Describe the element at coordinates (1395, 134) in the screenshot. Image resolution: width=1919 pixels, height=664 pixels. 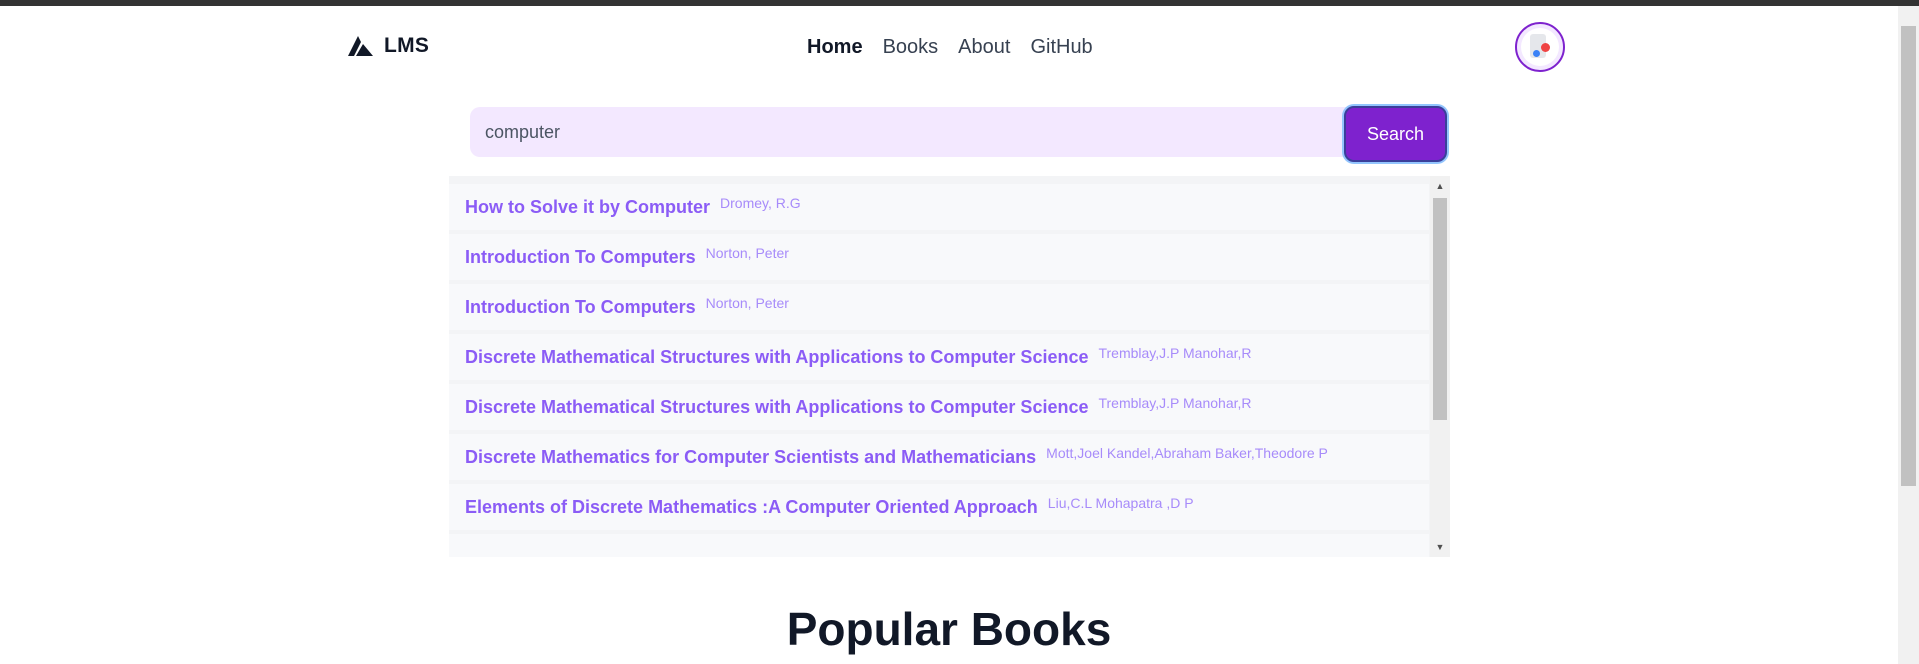
I see `search-button: Search` at that location.